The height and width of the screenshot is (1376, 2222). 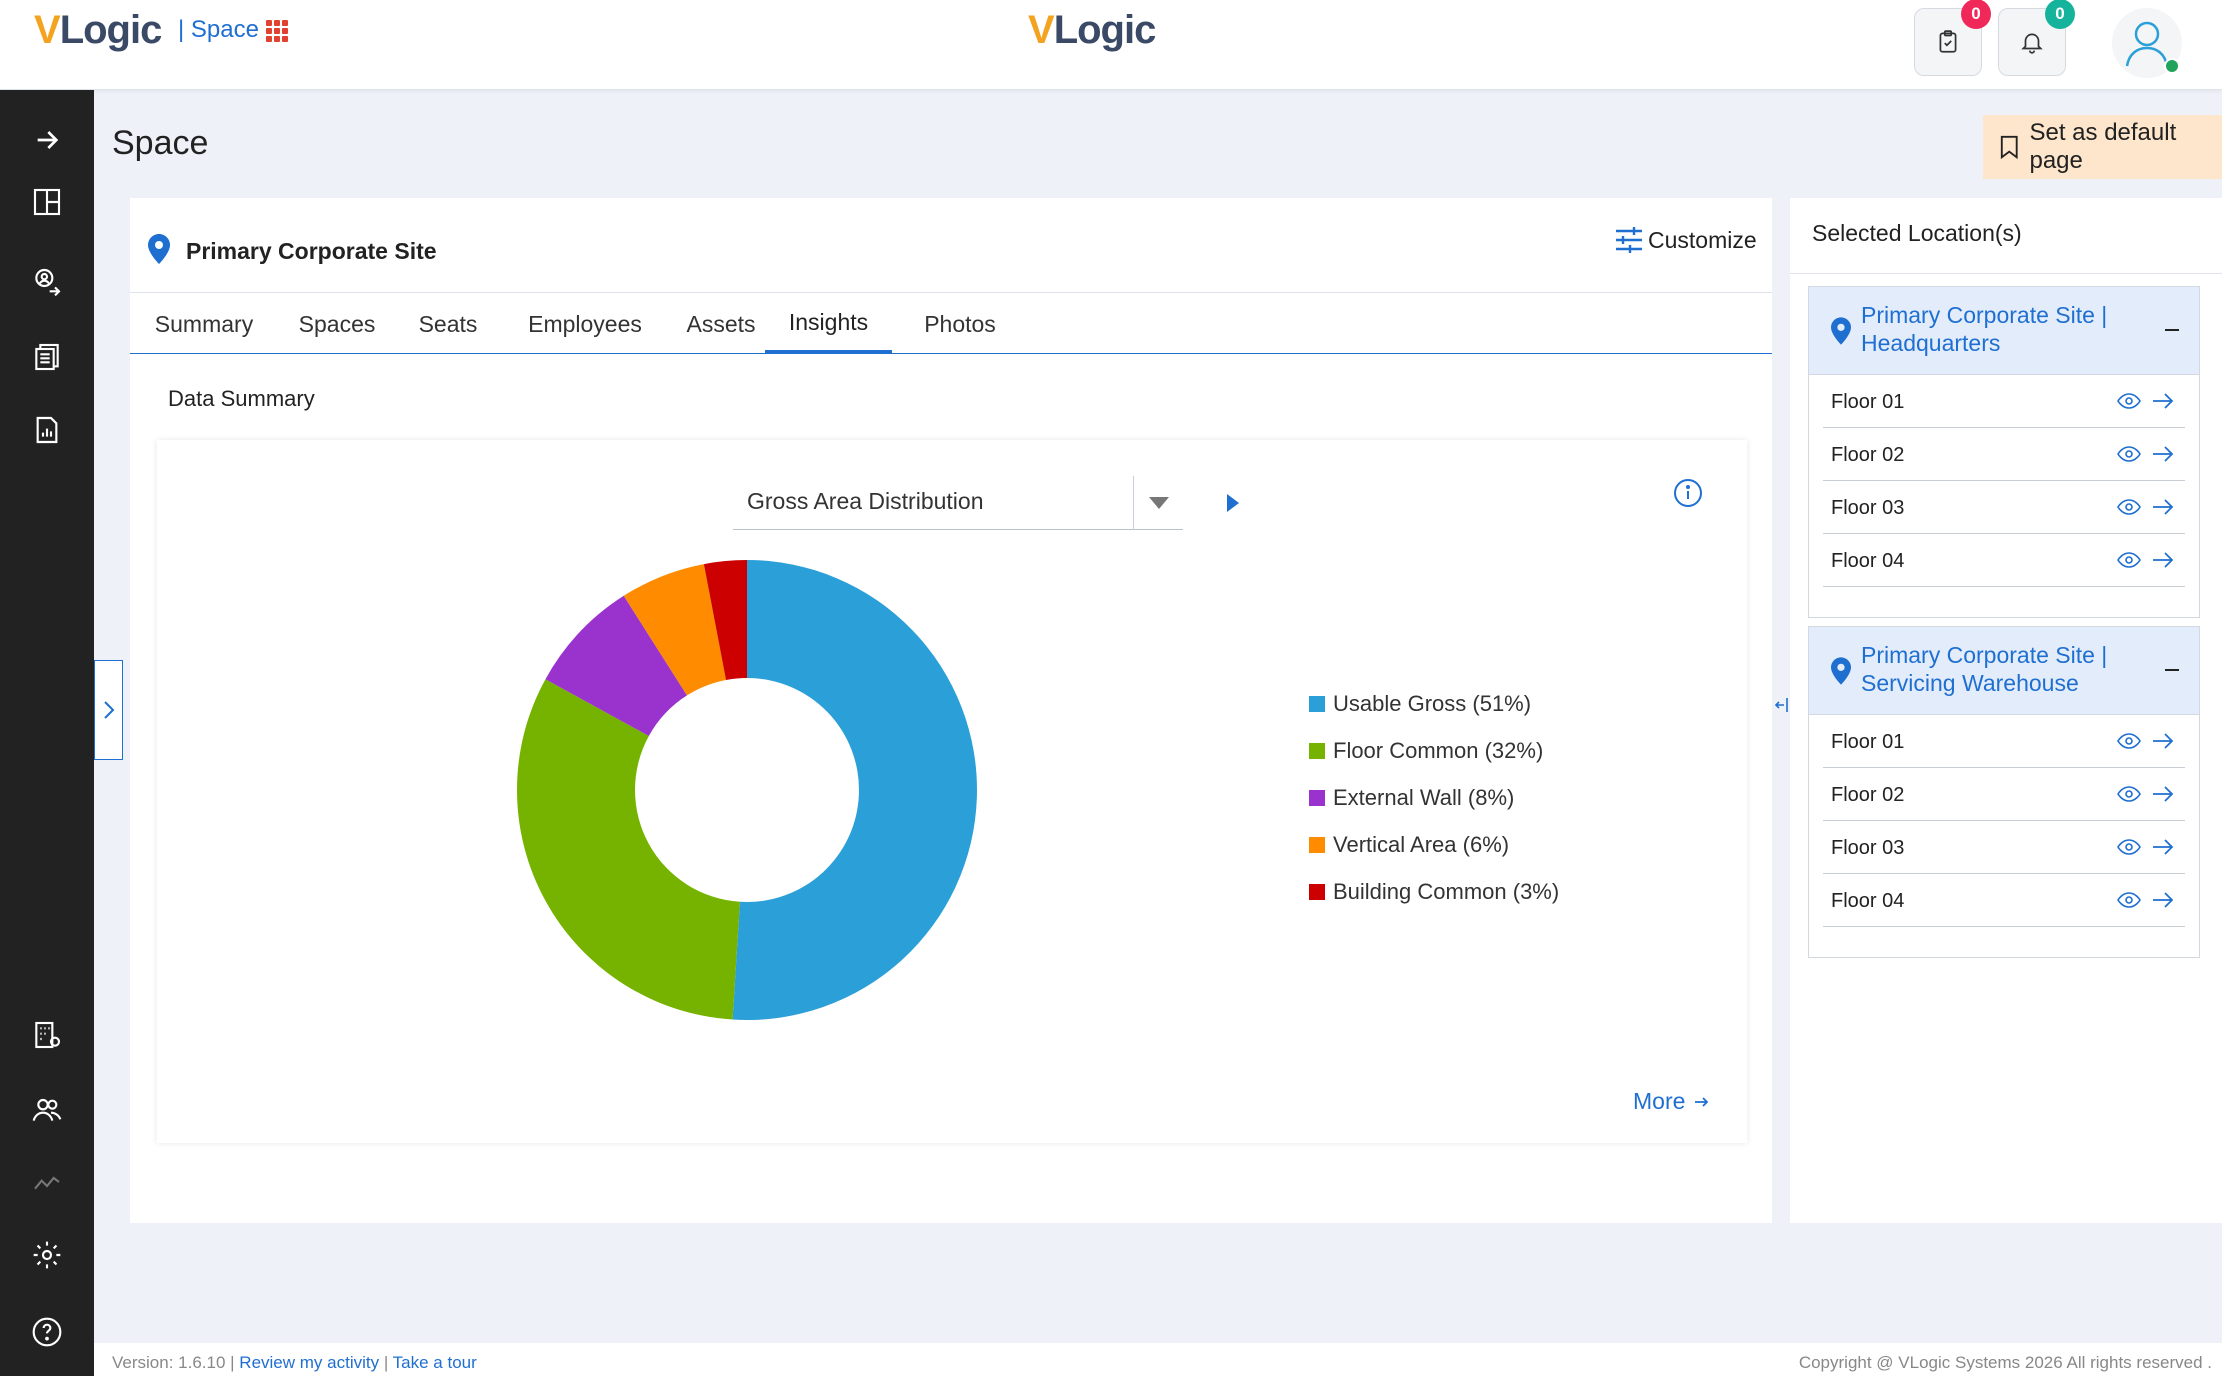 What do you see at coordinates (1233, 503) in the screenshot?
I see `play-icon` at bounding box center [1233, 503].